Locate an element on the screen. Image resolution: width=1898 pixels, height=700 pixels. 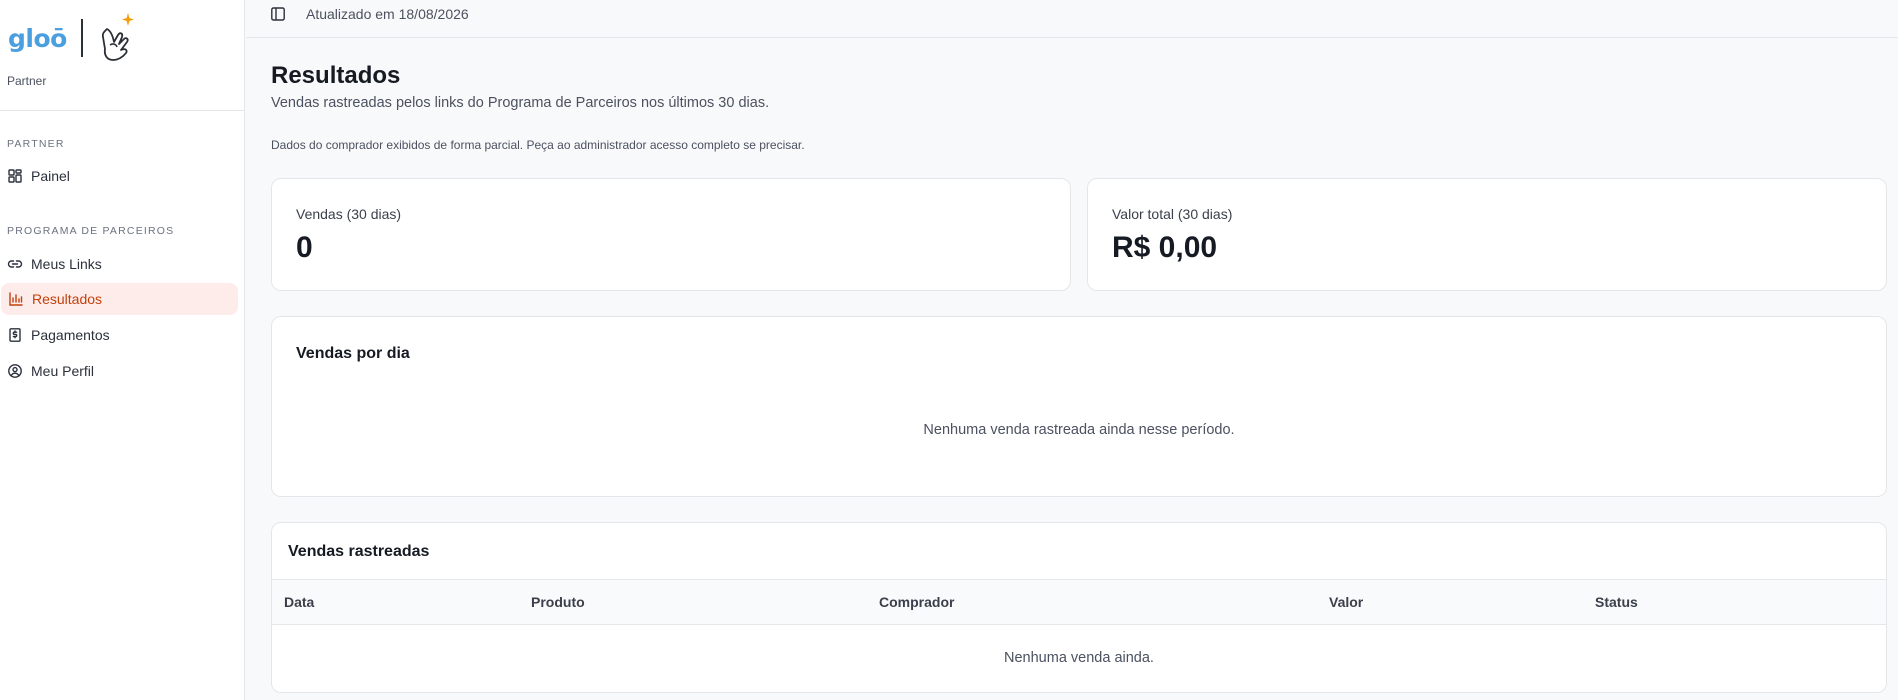
bar-chart-icon is located at coordinates (16, 299).